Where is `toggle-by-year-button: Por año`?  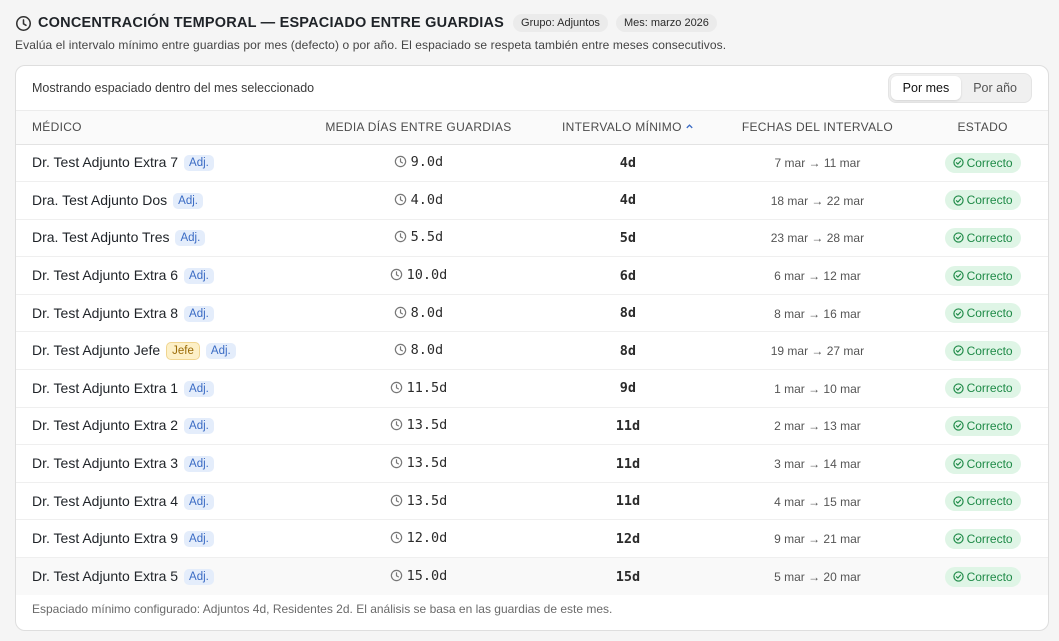 toggle-by-year-button: Por año is located at coordinates (995, 88).